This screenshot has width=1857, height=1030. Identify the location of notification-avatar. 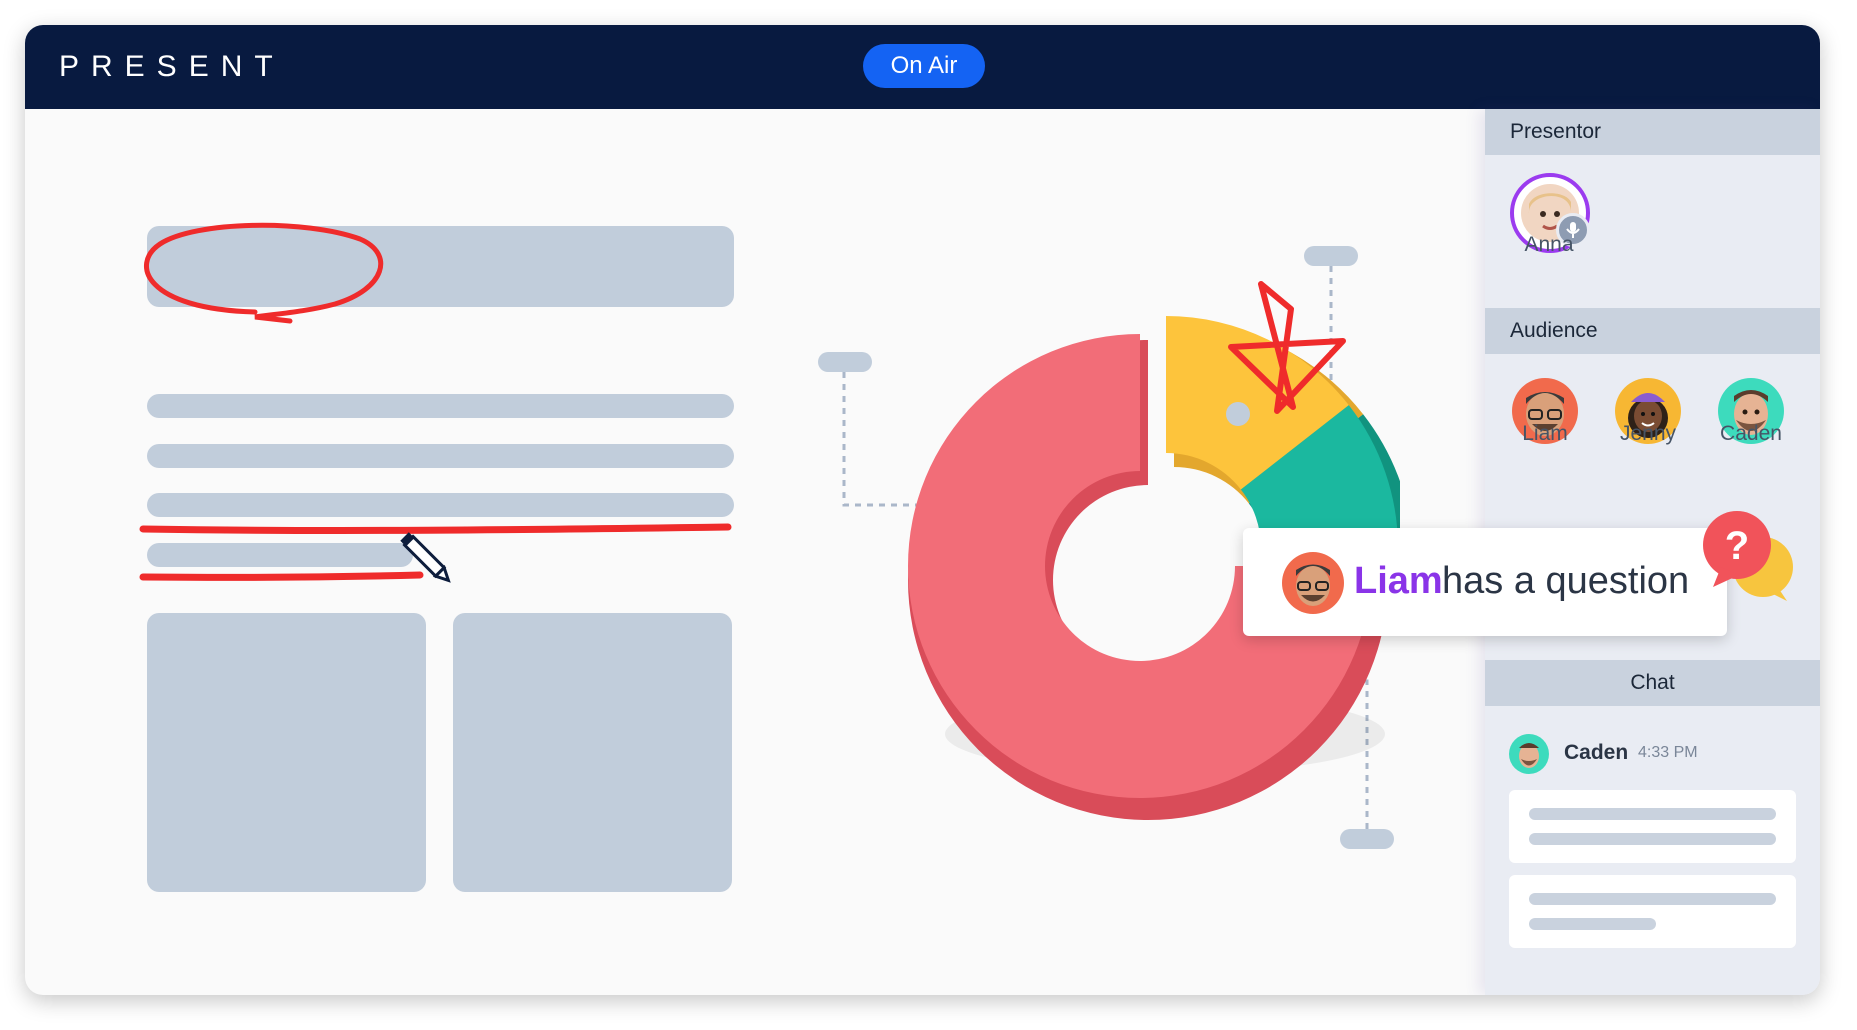
(1313, 583).